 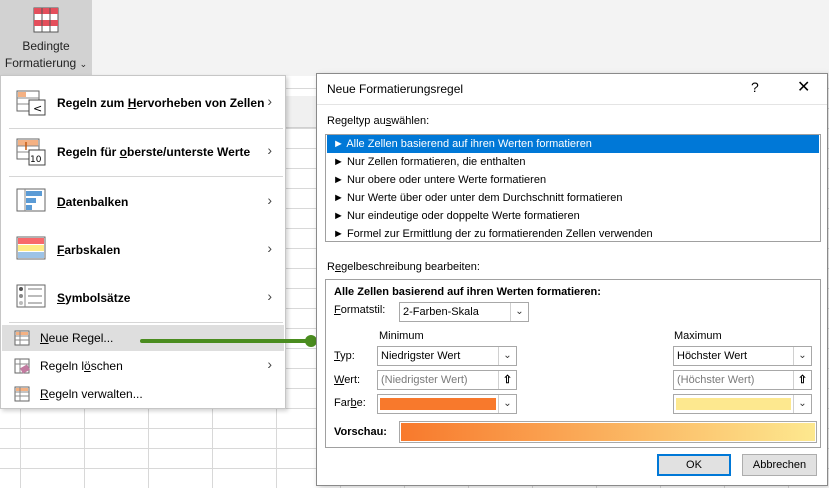 What do you see at coordinates (46, 46) in the screenshot?
I see `button-label-line1: Bedingte` at bounding box center [46, 46].